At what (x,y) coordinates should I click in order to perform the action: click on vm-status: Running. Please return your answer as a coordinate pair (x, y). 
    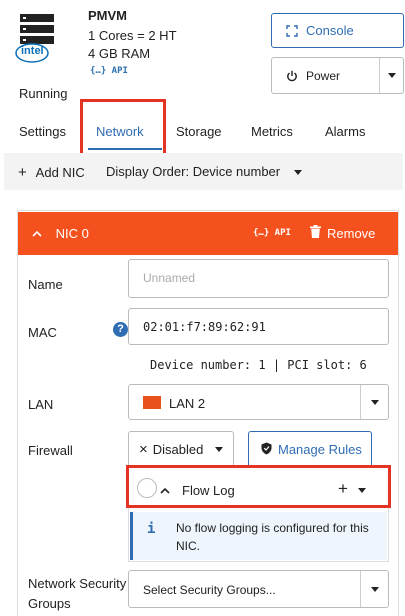
    Looking at the image, I should click on (43, 93).